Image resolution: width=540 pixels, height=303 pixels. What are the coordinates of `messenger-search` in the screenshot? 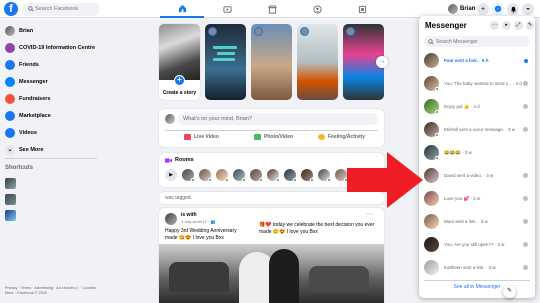 It's located at (477, 41).